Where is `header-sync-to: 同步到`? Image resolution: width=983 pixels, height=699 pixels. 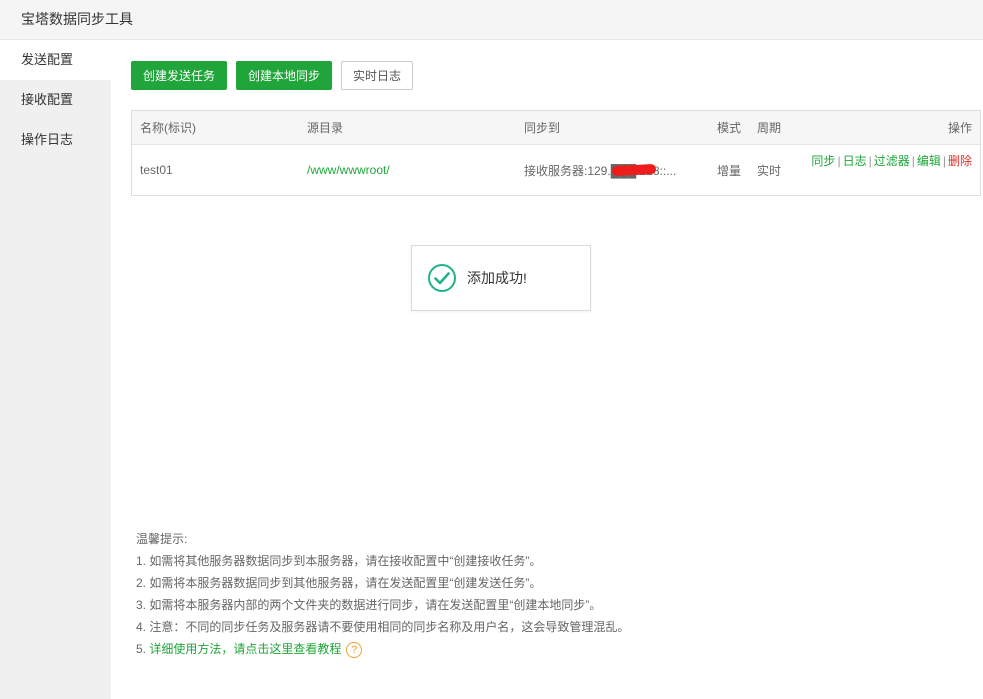 header-sync-to: 同步到 is located at coordinates (542, 128).